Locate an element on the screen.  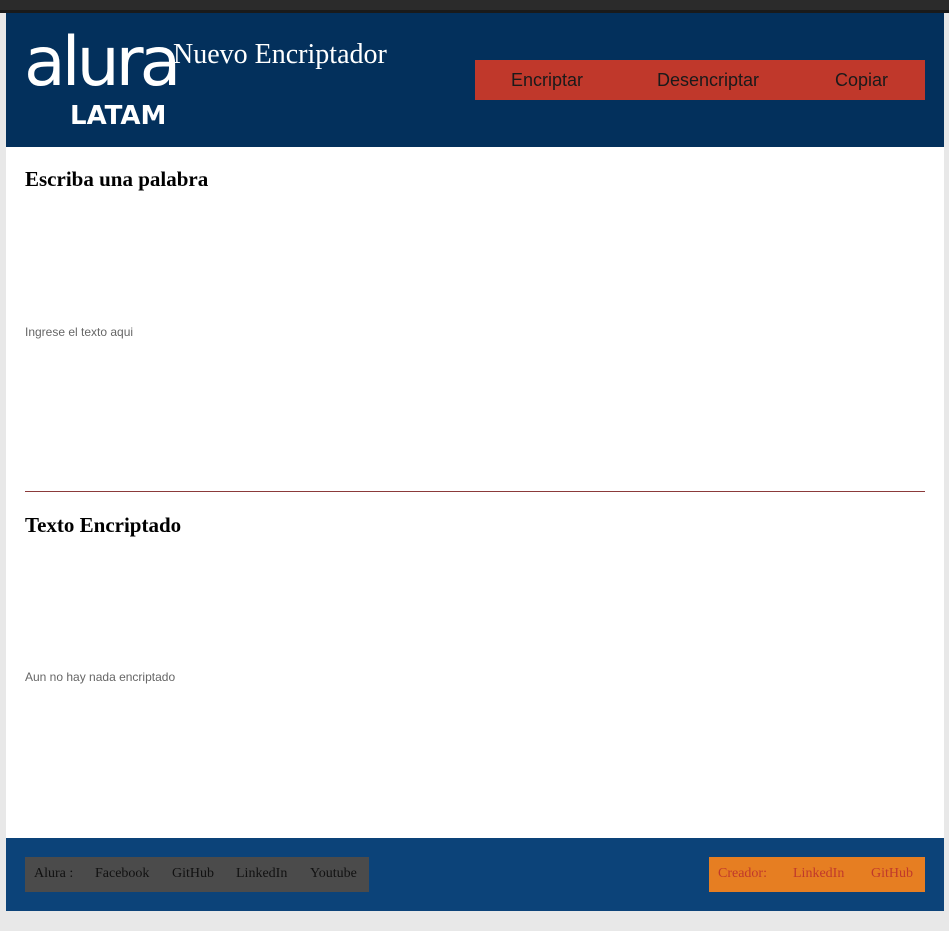
decrypt-button: Desencriptar is located at coordinates (708, 80).